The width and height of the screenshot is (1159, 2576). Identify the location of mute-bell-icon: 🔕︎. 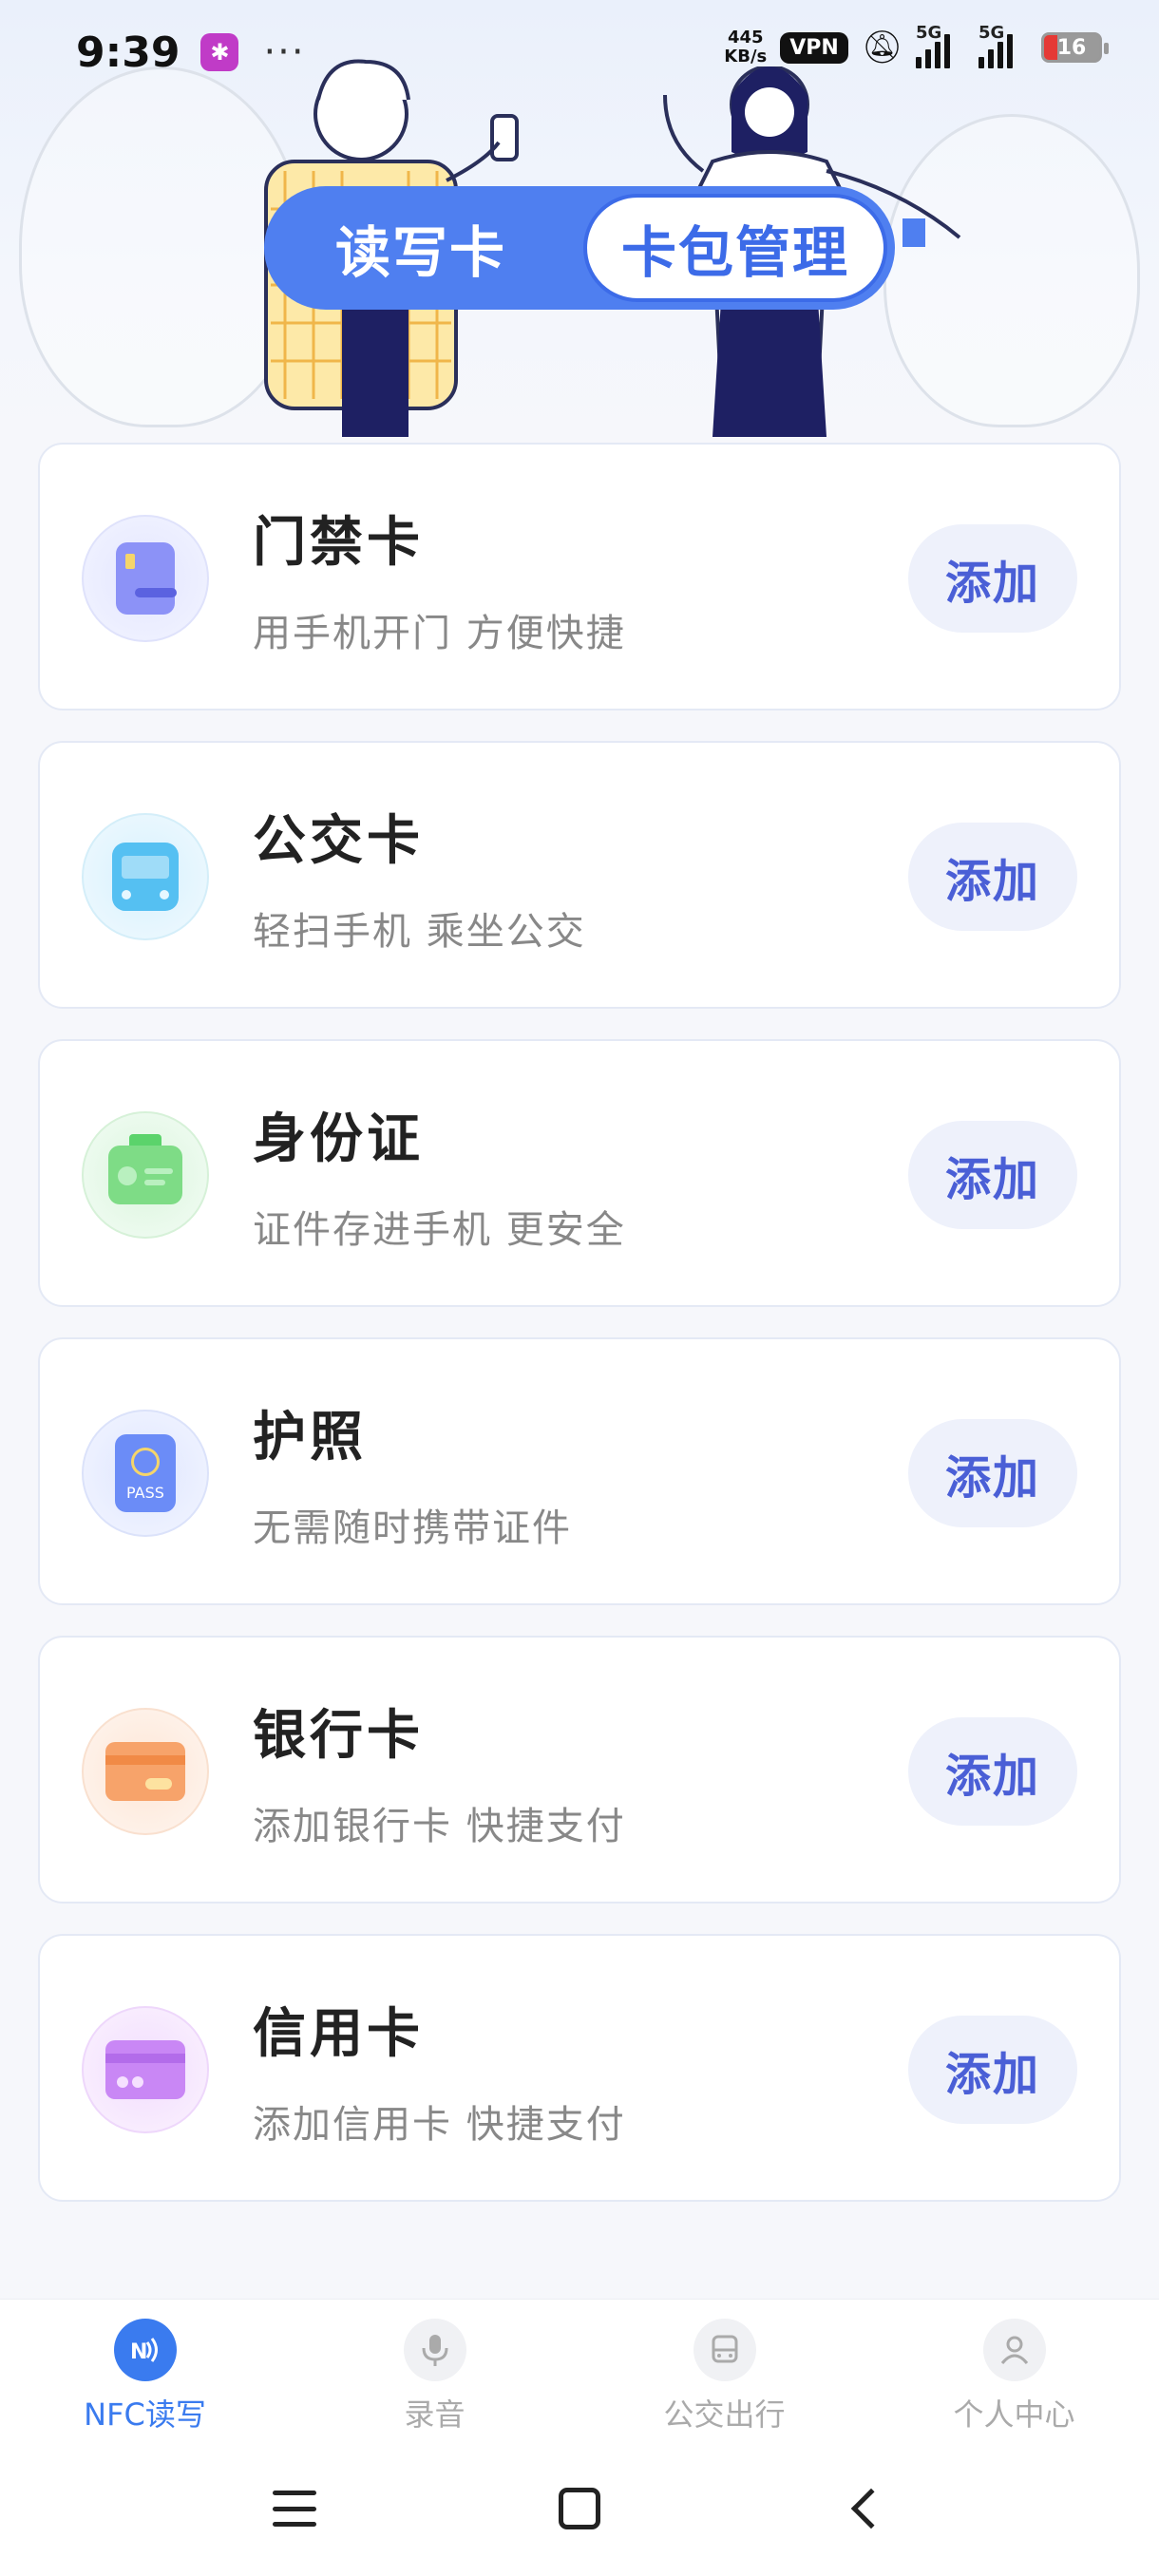
(881, 47).